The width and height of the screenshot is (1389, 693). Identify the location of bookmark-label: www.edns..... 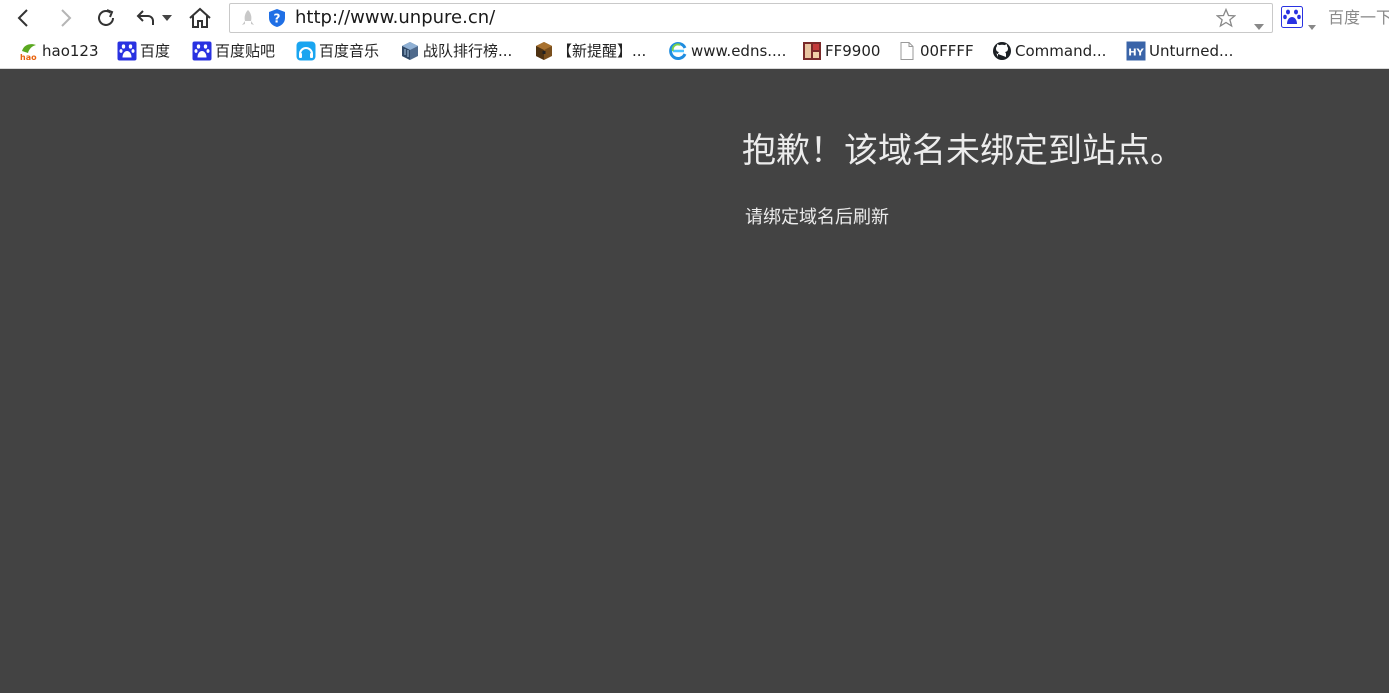
(739, 51).